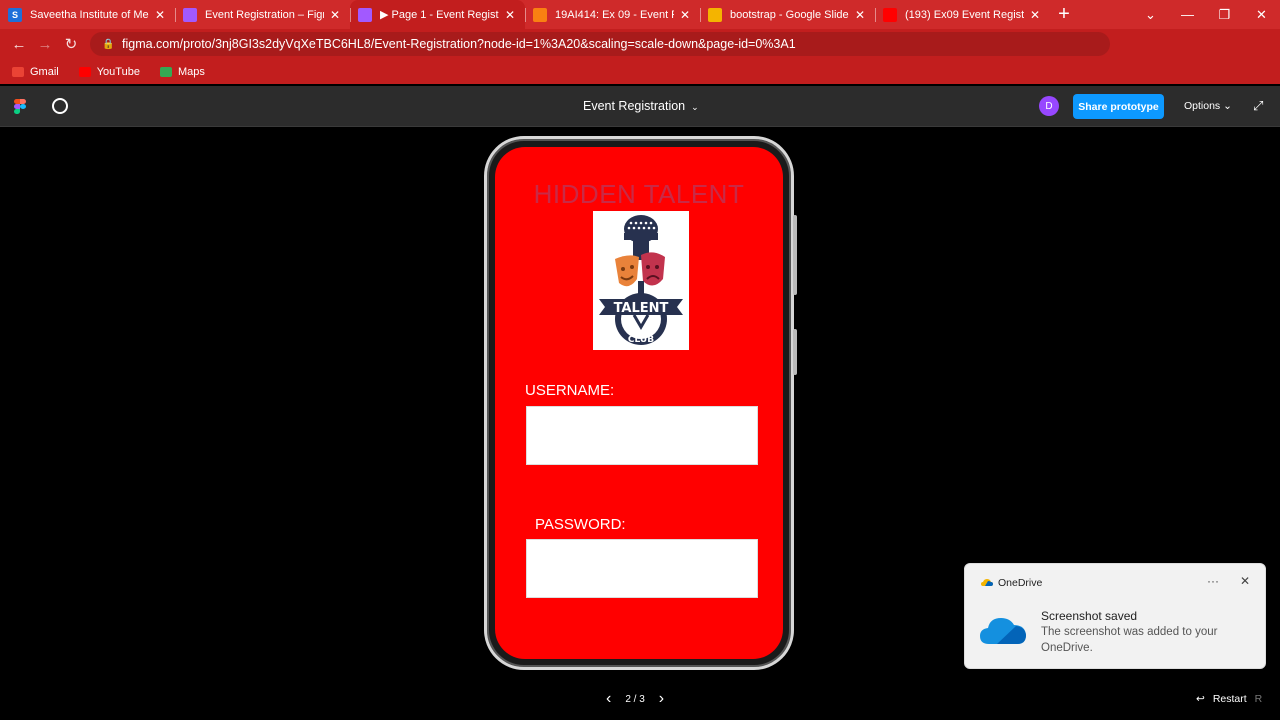  Describe the element at coordinates (641, 308) in the screenshot. I see `logo-text-top: TALENT` at that location.